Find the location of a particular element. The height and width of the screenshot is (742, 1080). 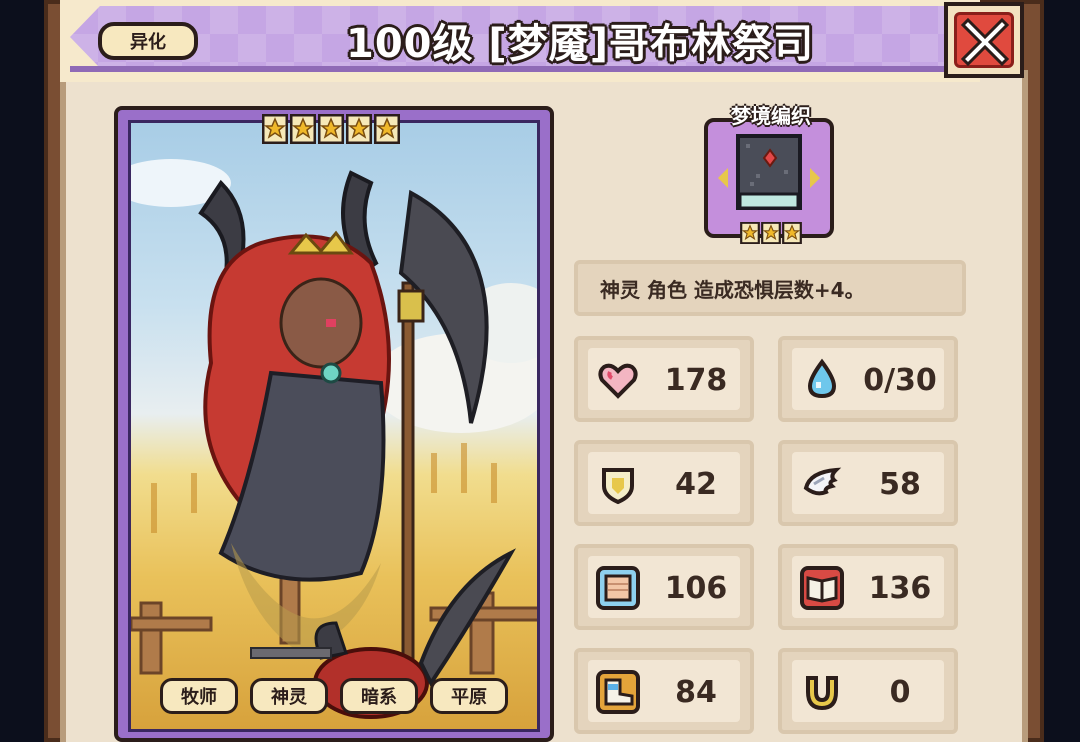

equipment-slot: 梦境编织 is located at coordinates (771, 174).